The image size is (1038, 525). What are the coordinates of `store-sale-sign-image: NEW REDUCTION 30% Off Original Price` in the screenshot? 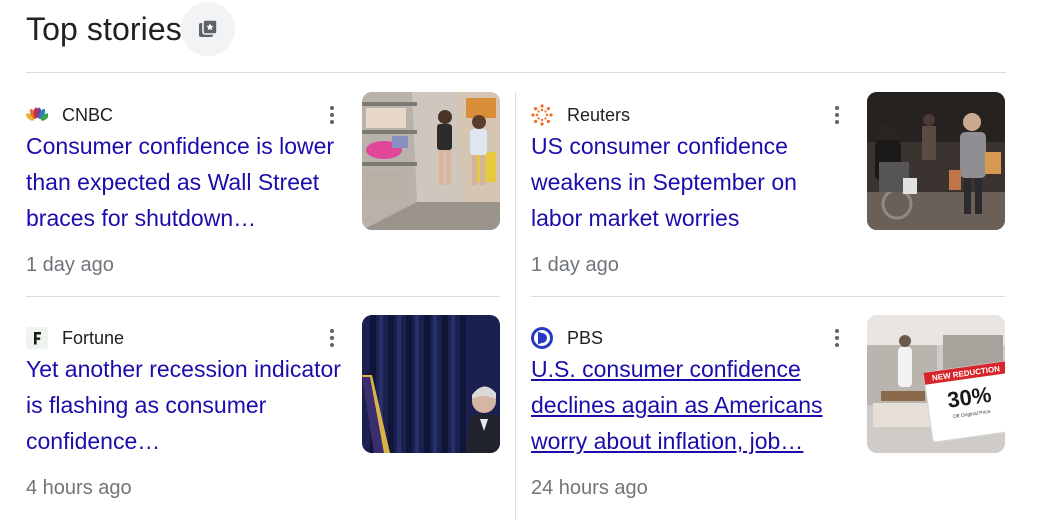 It's located at (936, 384).